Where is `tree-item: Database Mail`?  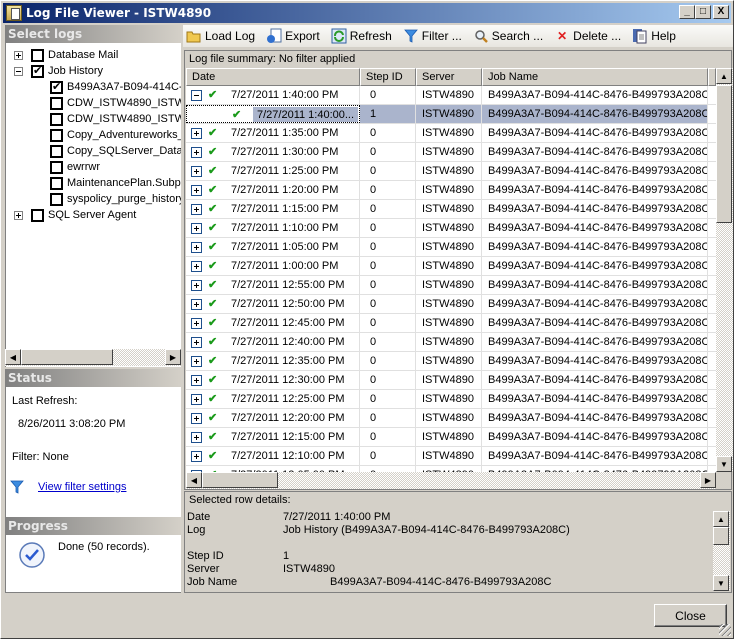
tree-item: Database Mail is located at coordinates (66, 55).